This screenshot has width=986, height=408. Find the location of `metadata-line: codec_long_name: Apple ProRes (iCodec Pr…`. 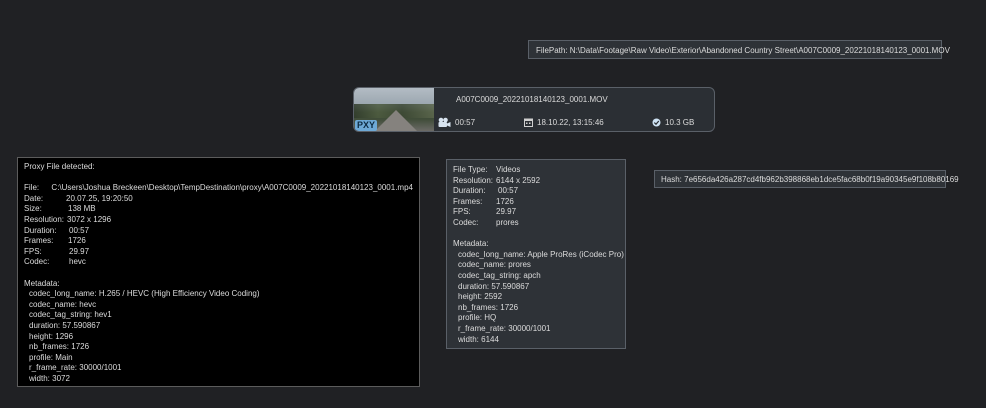

metadata-line: codec_long_name: Apple ProRes (iCodec Pr… is located at coordinates (541, 254).